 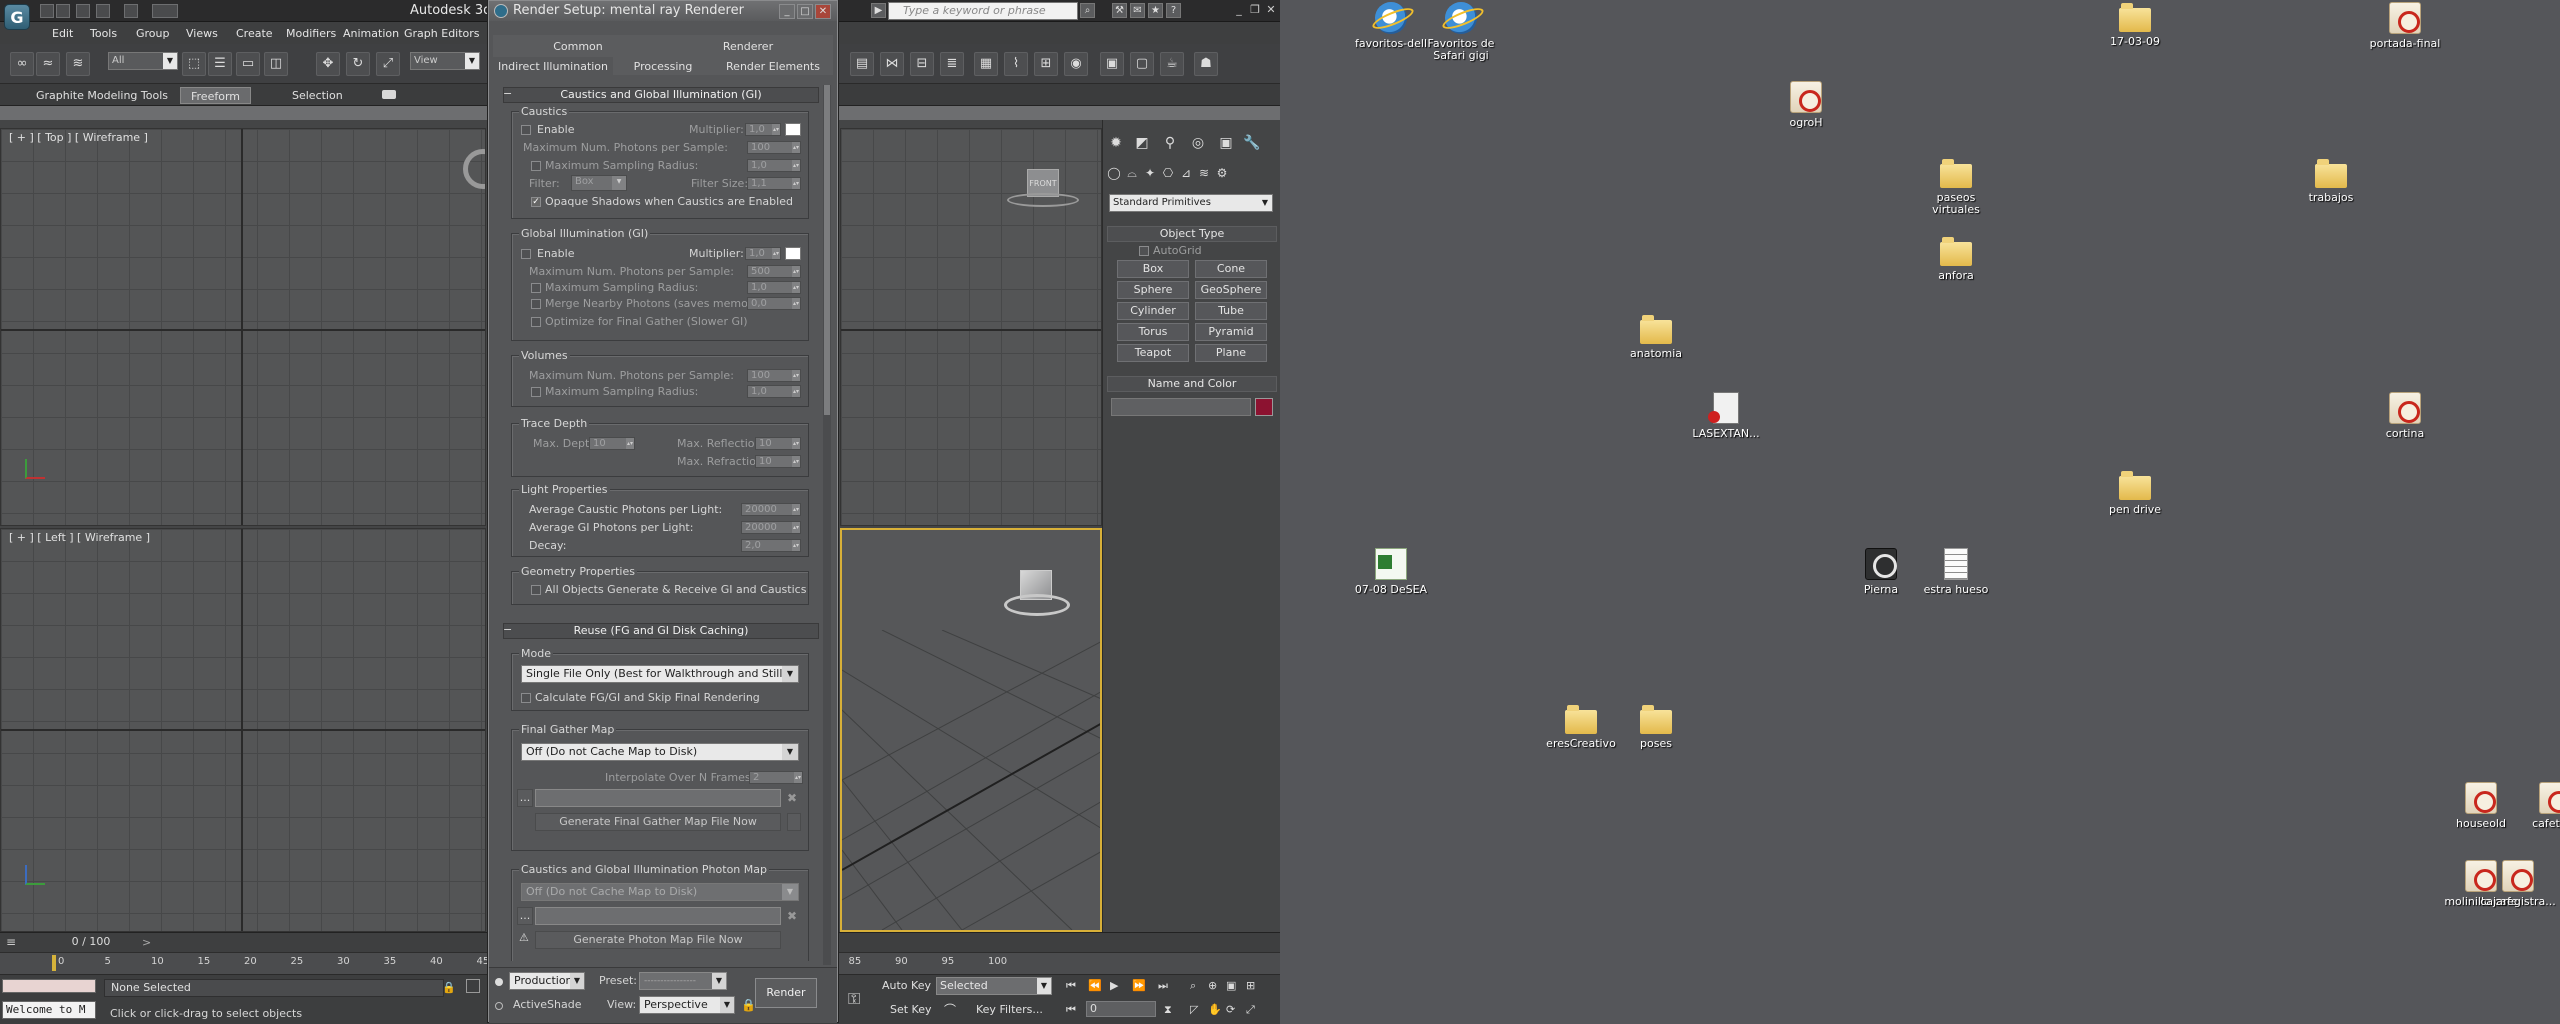 What do you see at coordinates (663, 67) in the screenshot?
I see `tab-processing: Processing` at bounding box center [663, 67].